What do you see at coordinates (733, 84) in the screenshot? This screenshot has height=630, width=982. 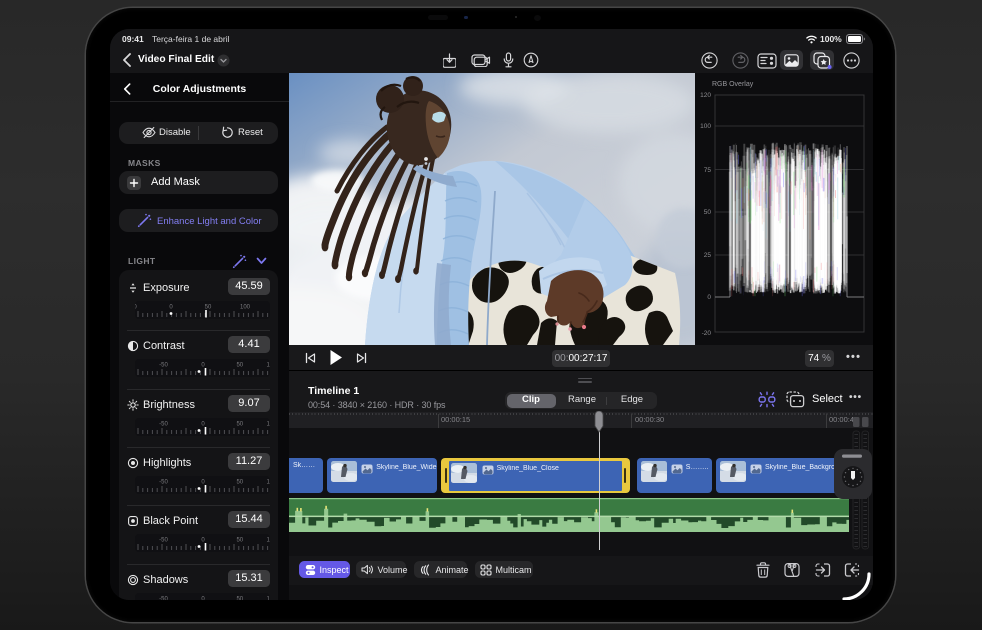 I see `svg-text: RGB Overlay` at bounding box center [733, 84].